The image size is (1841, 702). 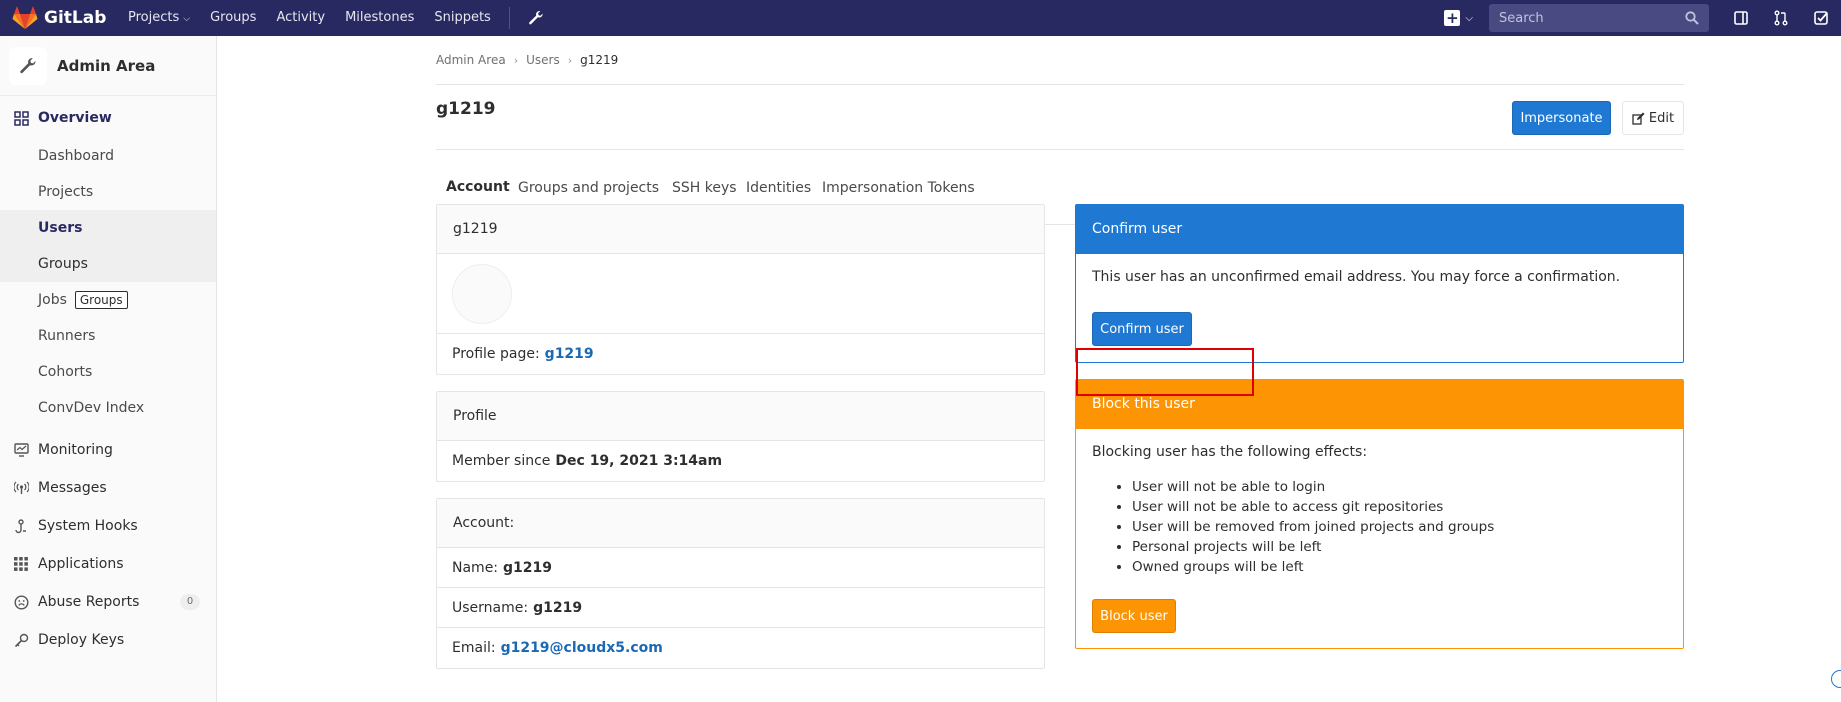 I want to click on annotation-highlight-box, so click(x=1165, y=372).